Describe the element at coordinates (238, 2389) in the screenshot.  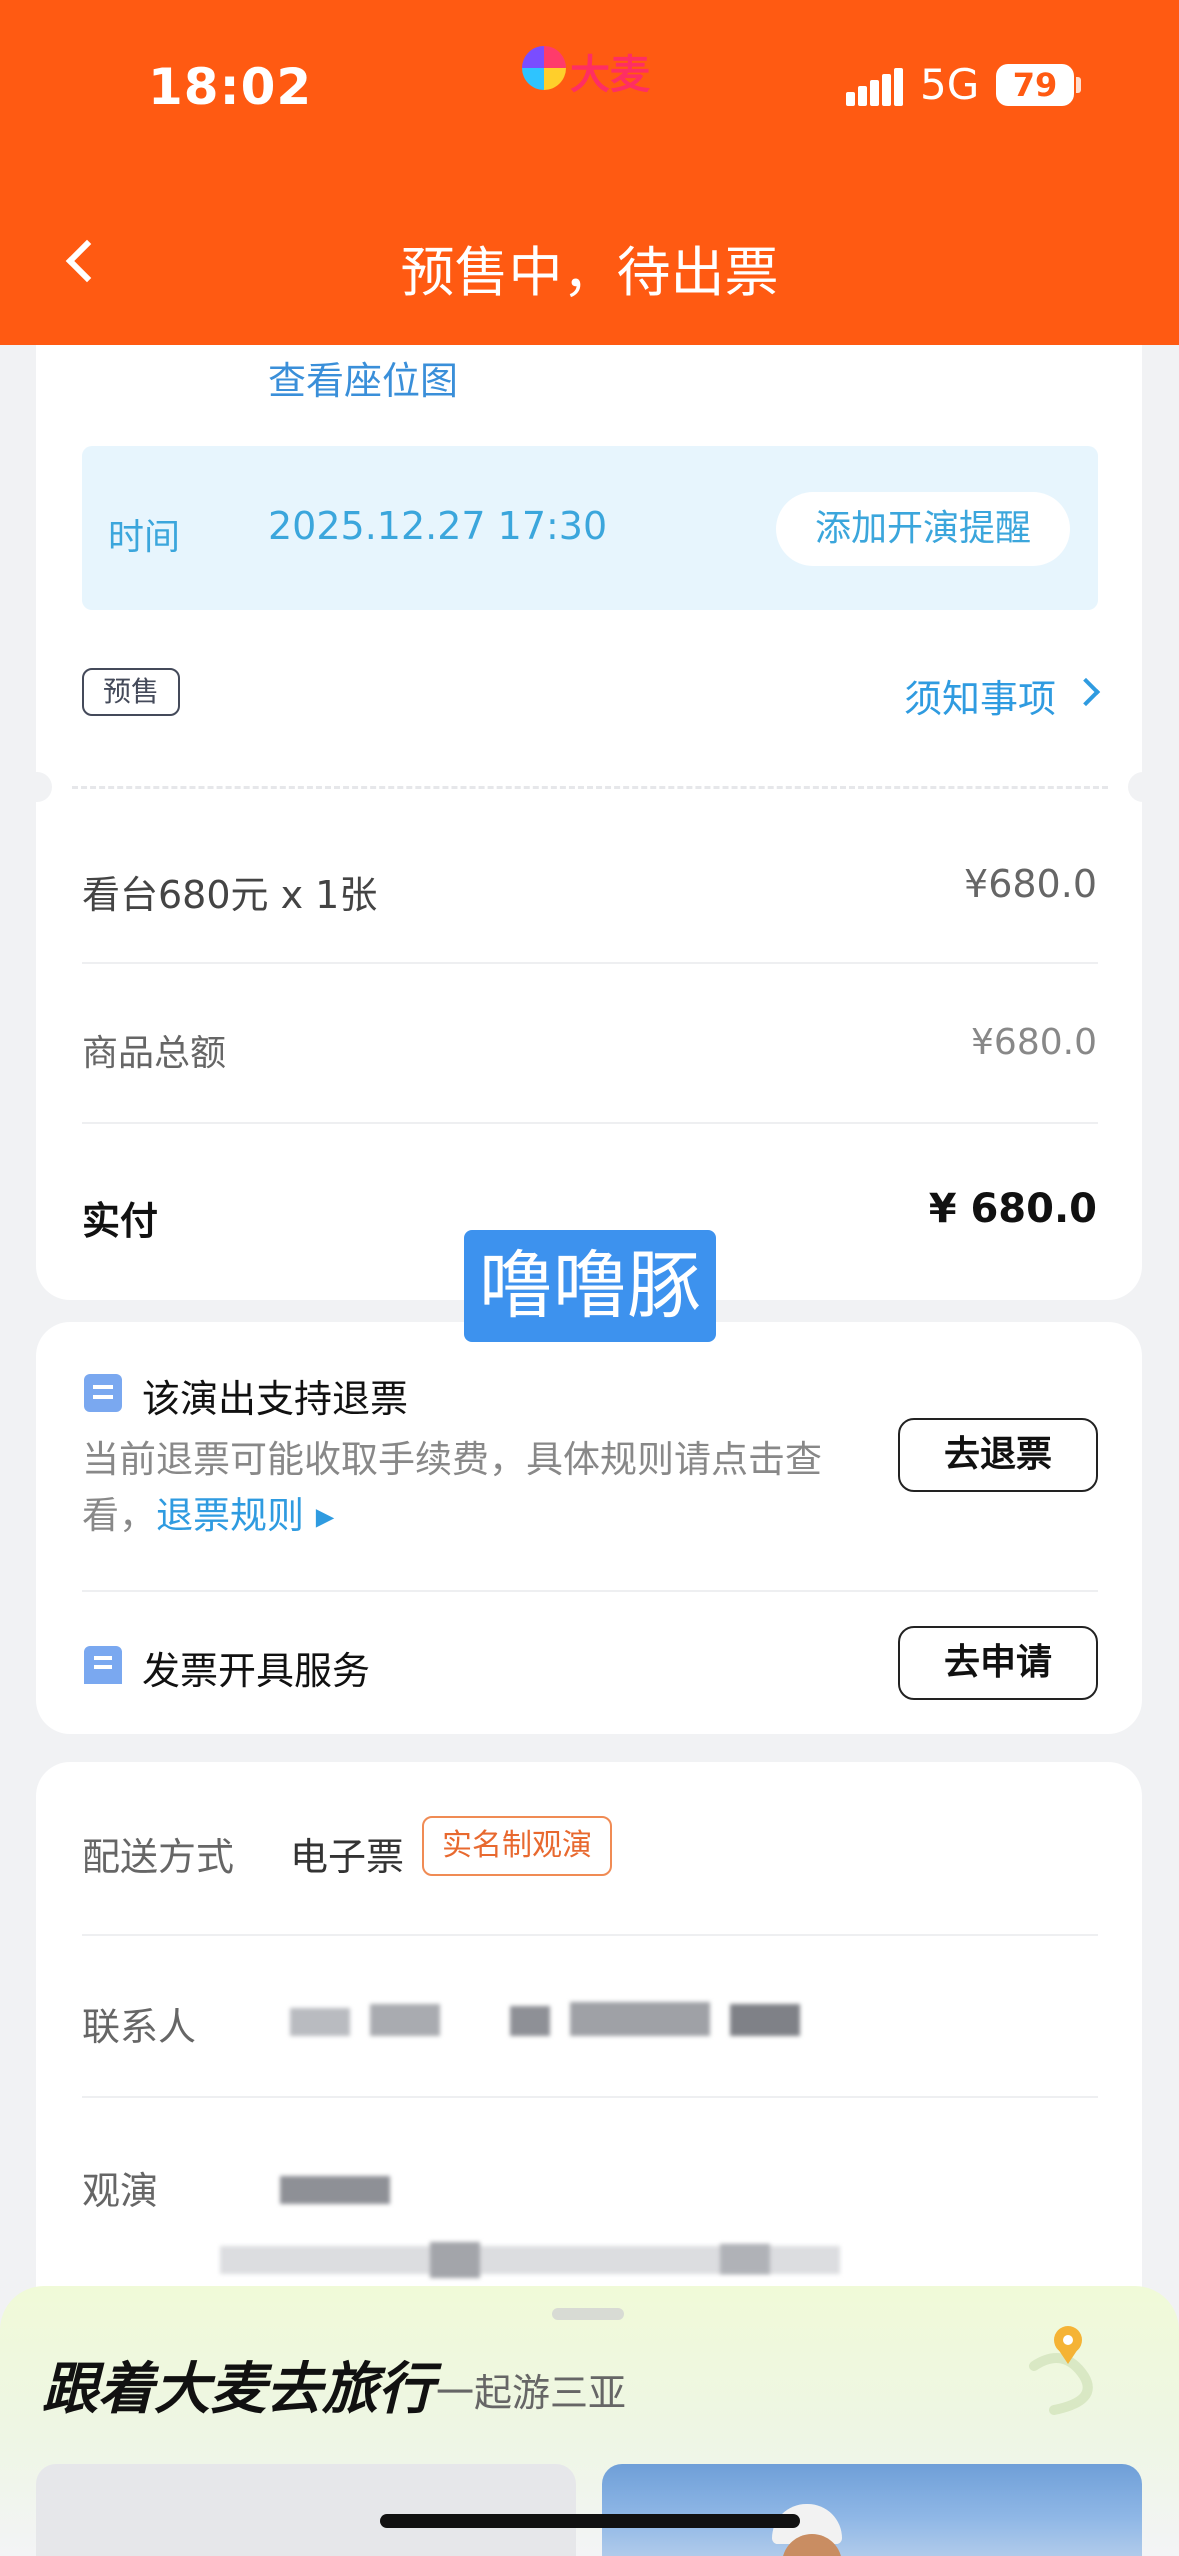
I see `promo-title: 跟着大麦去旅行` at that location.